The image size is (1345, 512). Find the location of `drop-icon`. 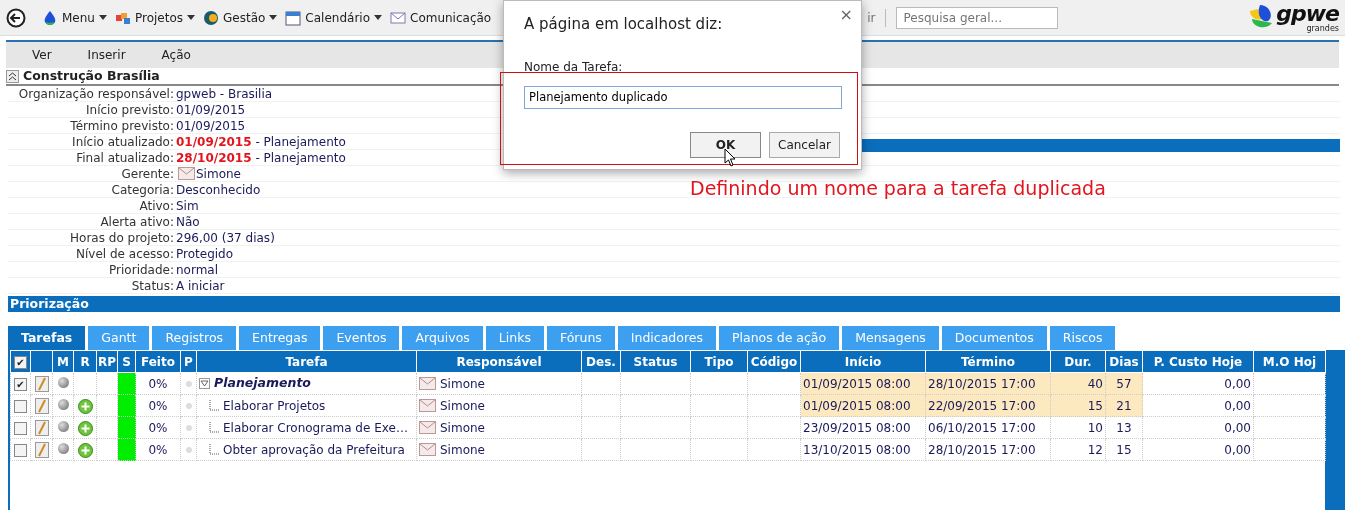

drop-icon is located at coordinates (50, 17).